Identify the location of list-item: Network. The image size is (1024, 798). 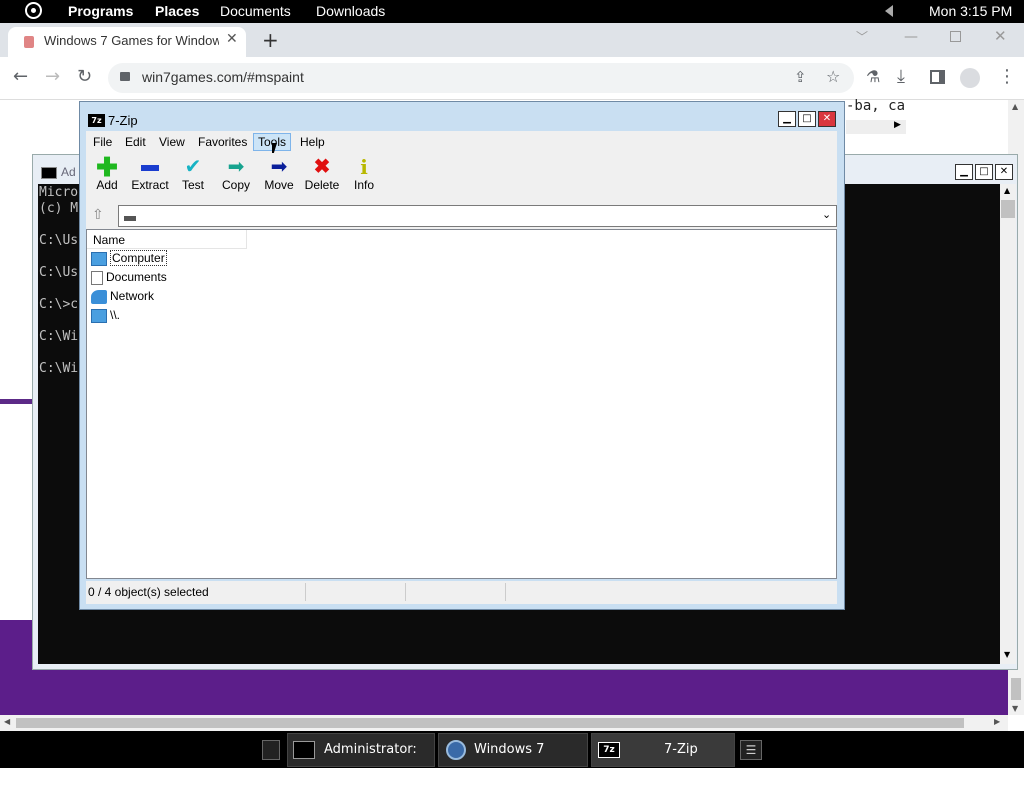
(122, 296).